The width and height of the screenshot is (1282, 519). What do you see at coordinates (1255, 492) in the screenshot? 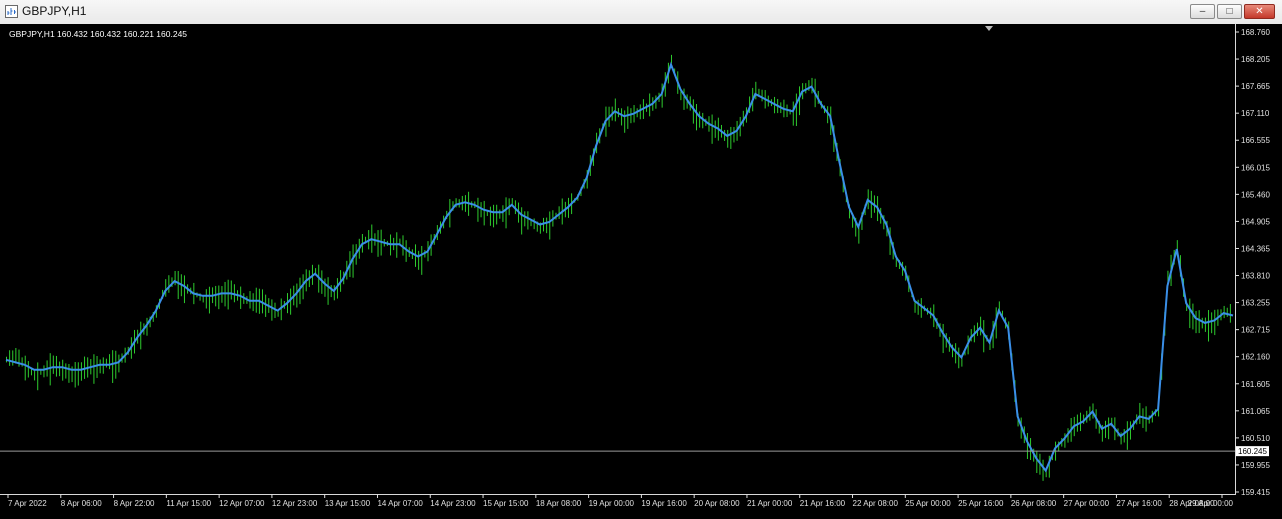
I see `price-tick-label: 159.415` at bounding box center [1255, 492].